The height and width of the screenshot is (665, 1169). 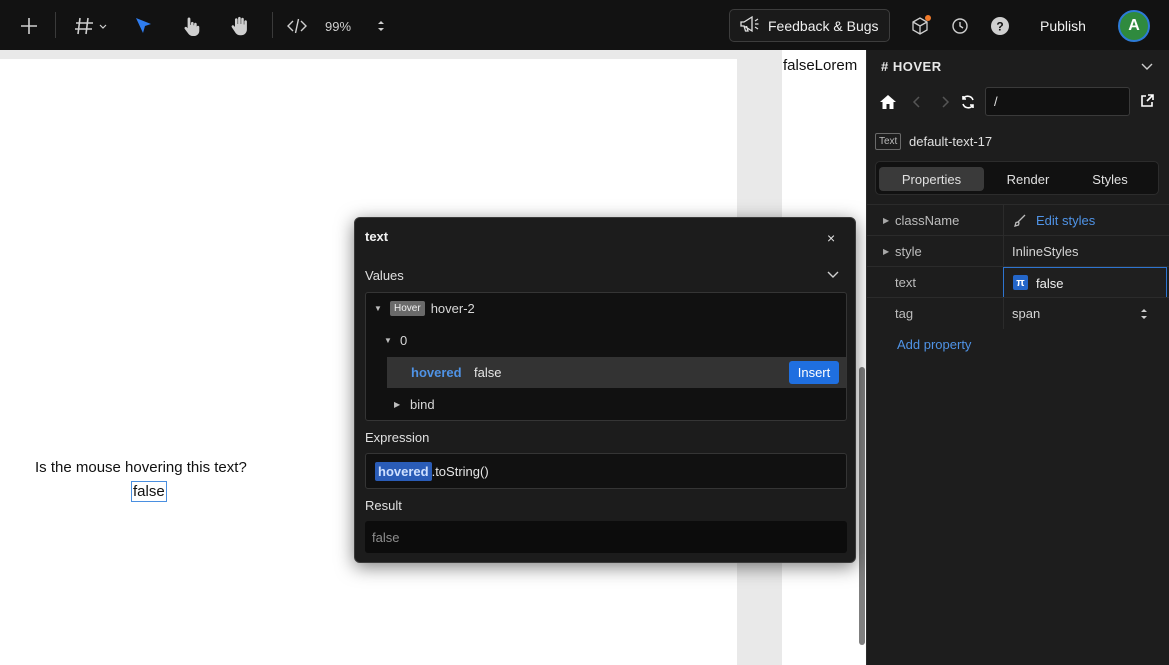 What do you see at coordinates (928, 18) in the screenshot?
I see `notification-dot` at bounding box center [928, 18].